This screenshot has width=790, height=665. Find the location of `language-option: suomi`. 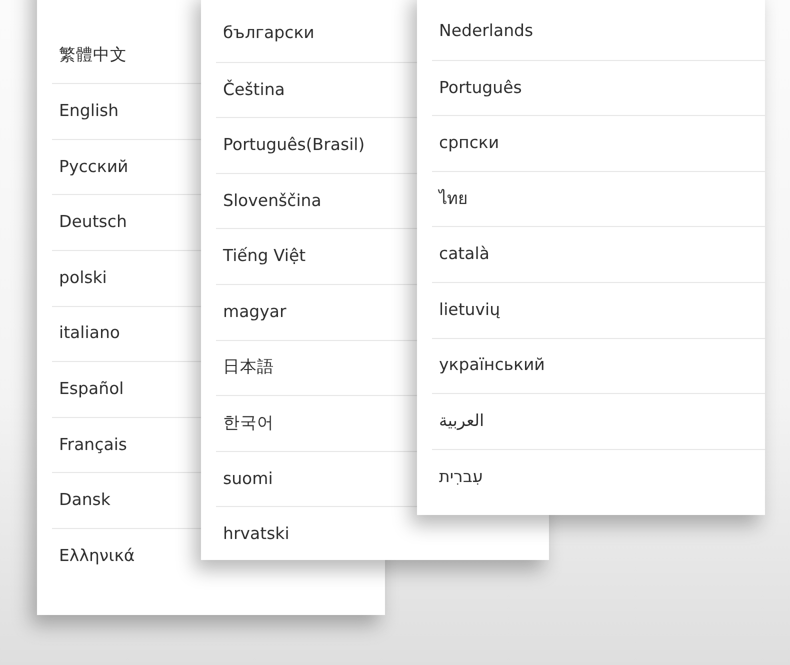

language-option: suomi is located at coordinates (244, 479).